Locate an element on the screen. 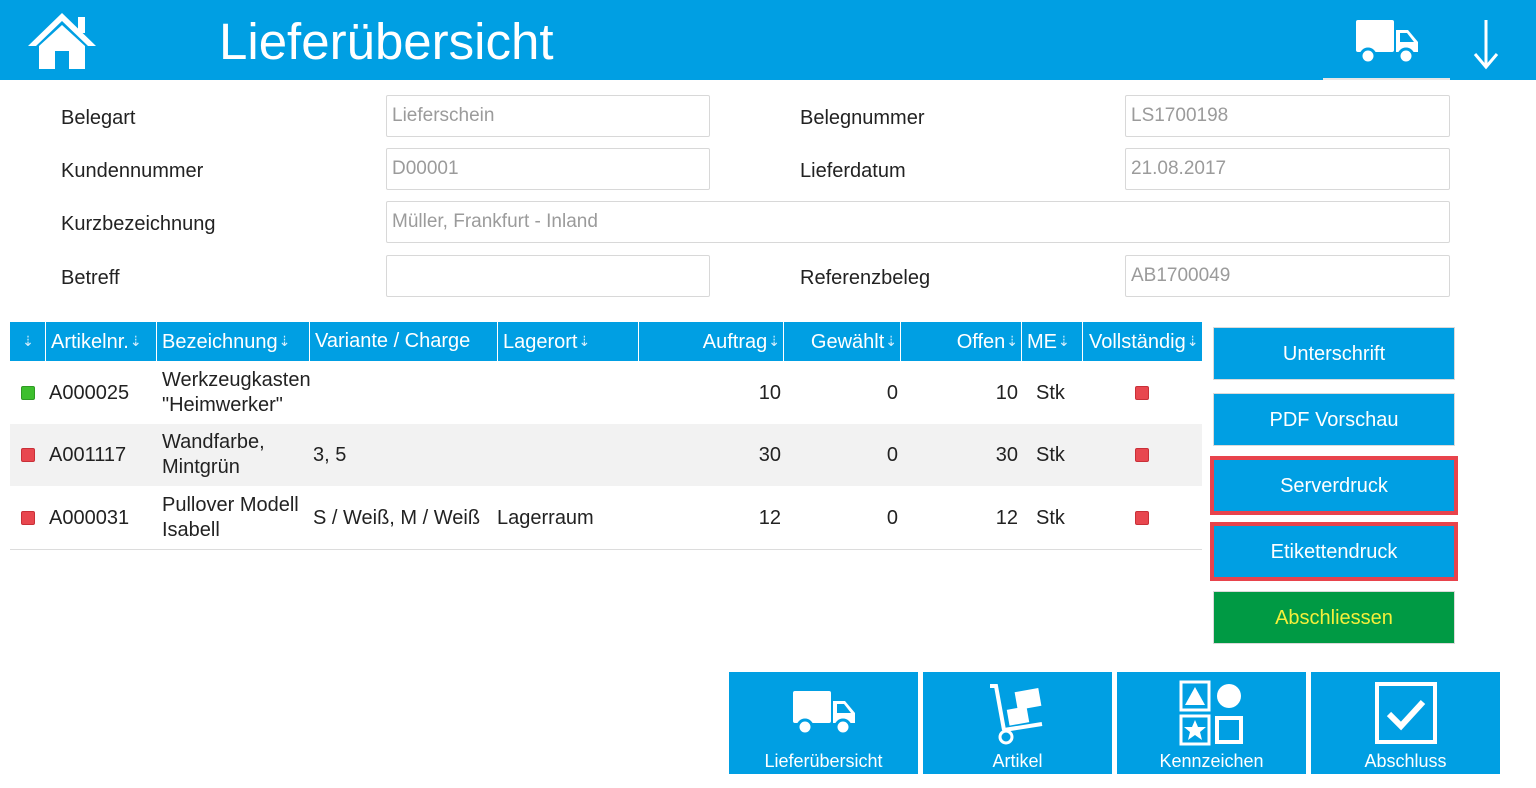 The image size is (1536, 788). download-button is located at coordinates (1486, 44).